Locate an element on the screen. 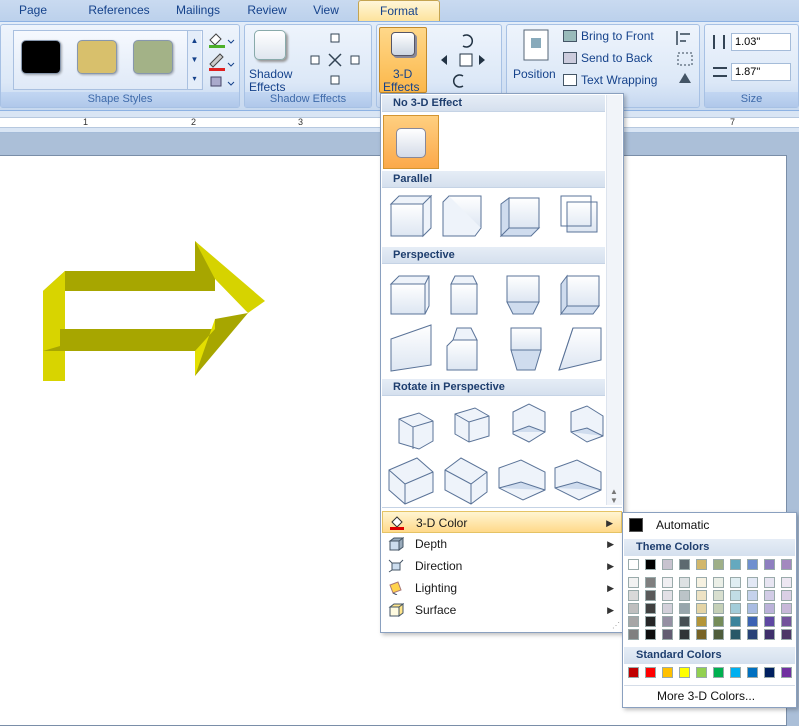  align-group-rotate-icons is located at coordinates (686, 59).